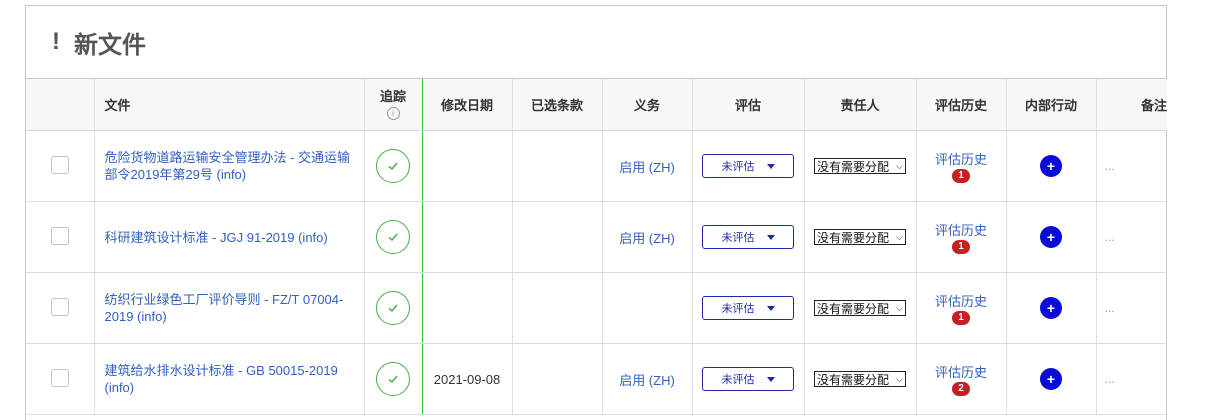 The image size is (1207, 420). I want to click on track-header-label: 追踪, so click(392, 96).